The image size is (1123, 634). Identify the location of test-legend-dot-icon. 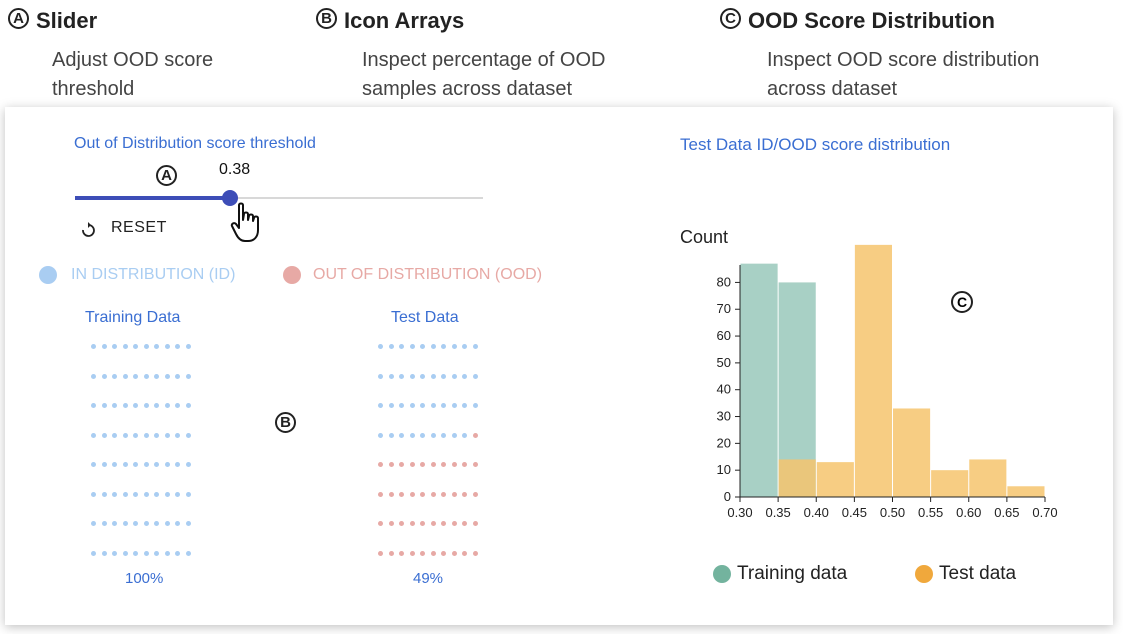
(924, 574).